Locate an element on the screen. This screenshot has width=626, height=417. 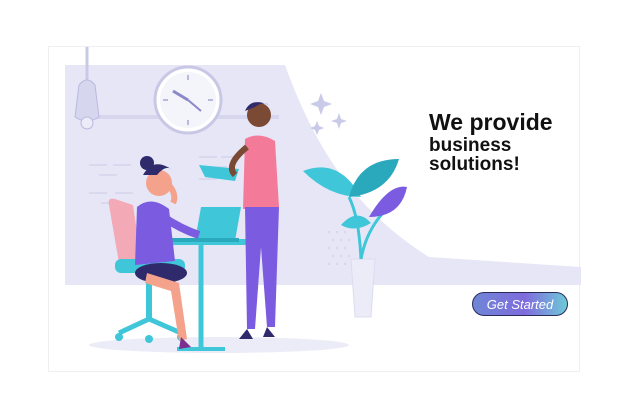
sparkle-icon is located at coordinates (328, 114).